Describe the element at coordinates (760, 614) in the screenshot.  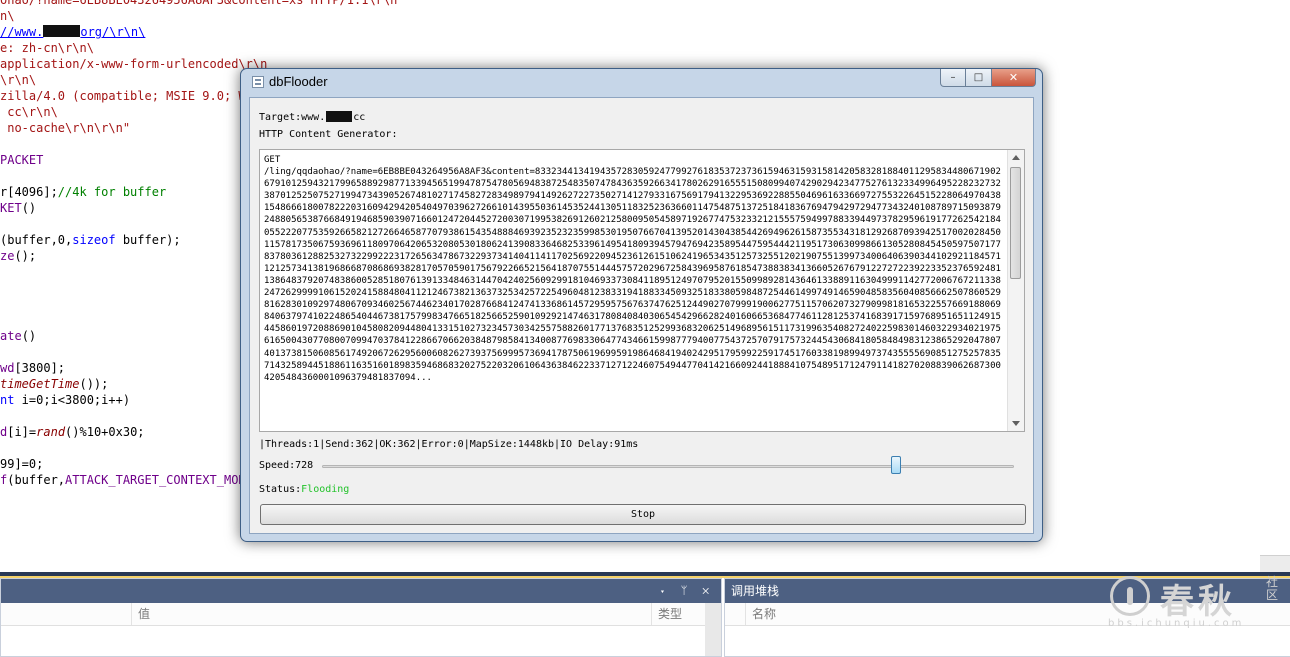
I see `column-header-name: 名称` at that location.